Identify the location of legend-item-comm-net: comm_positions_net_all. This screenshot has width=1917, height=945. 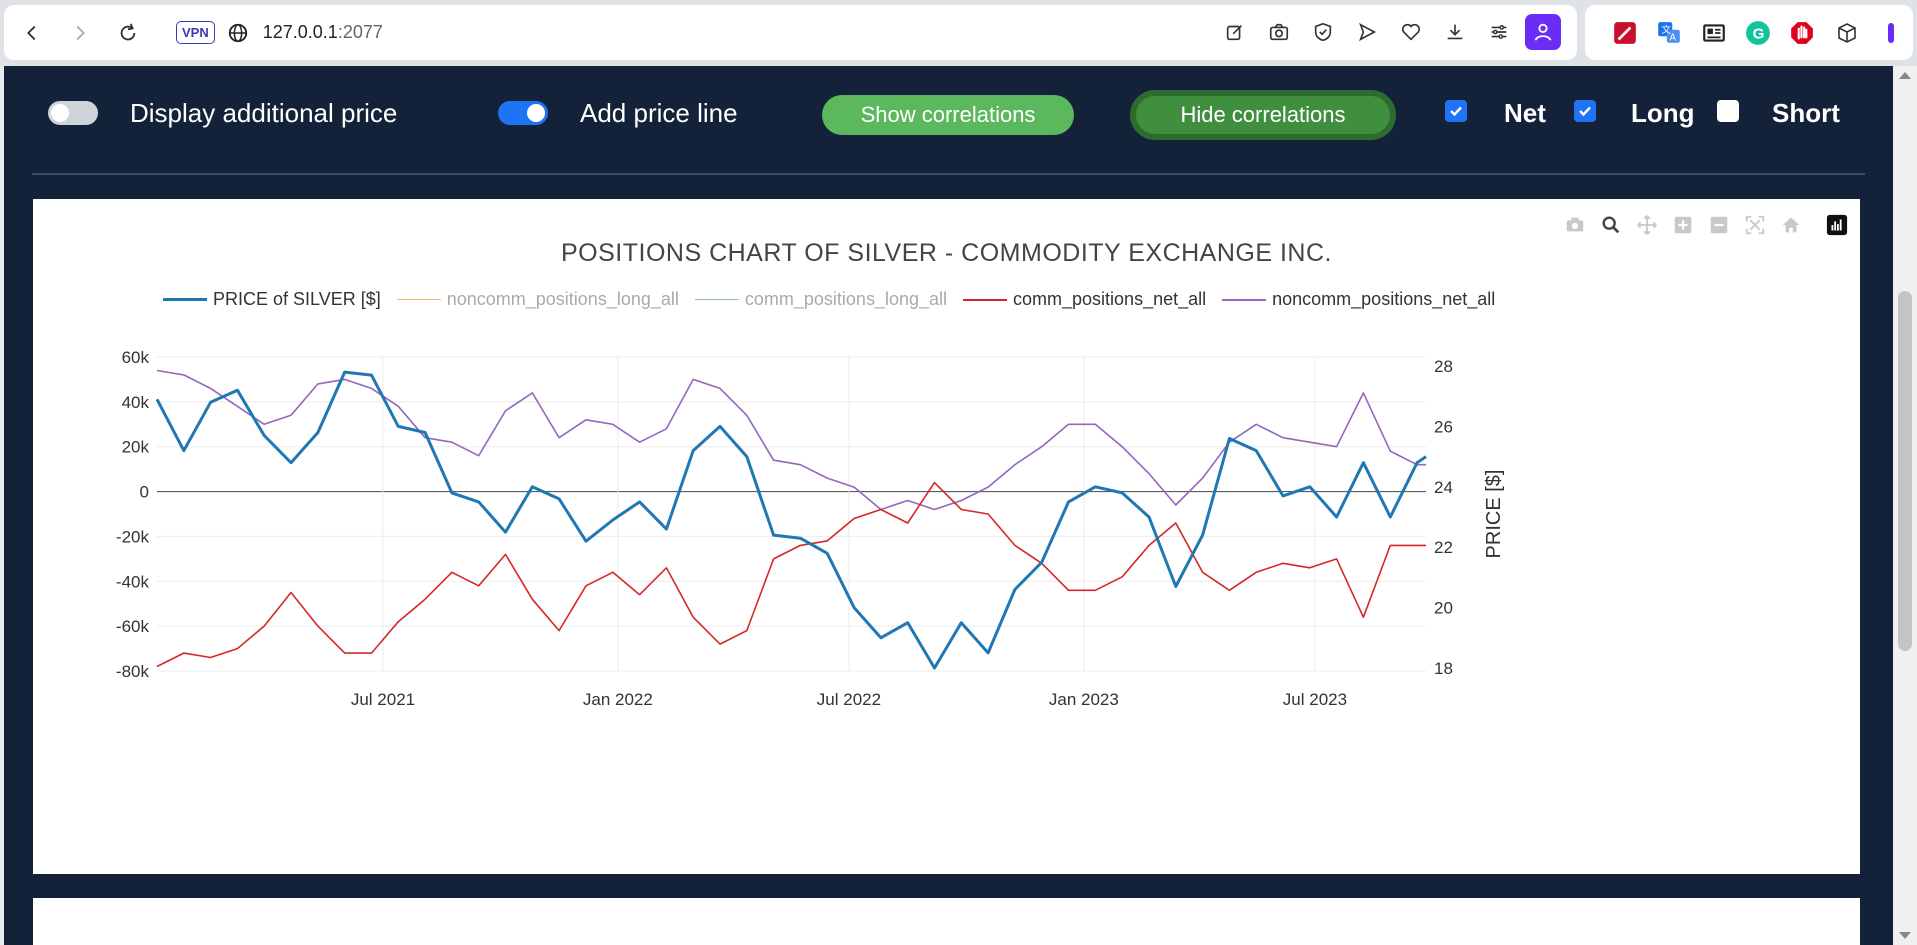
(1084, 299).